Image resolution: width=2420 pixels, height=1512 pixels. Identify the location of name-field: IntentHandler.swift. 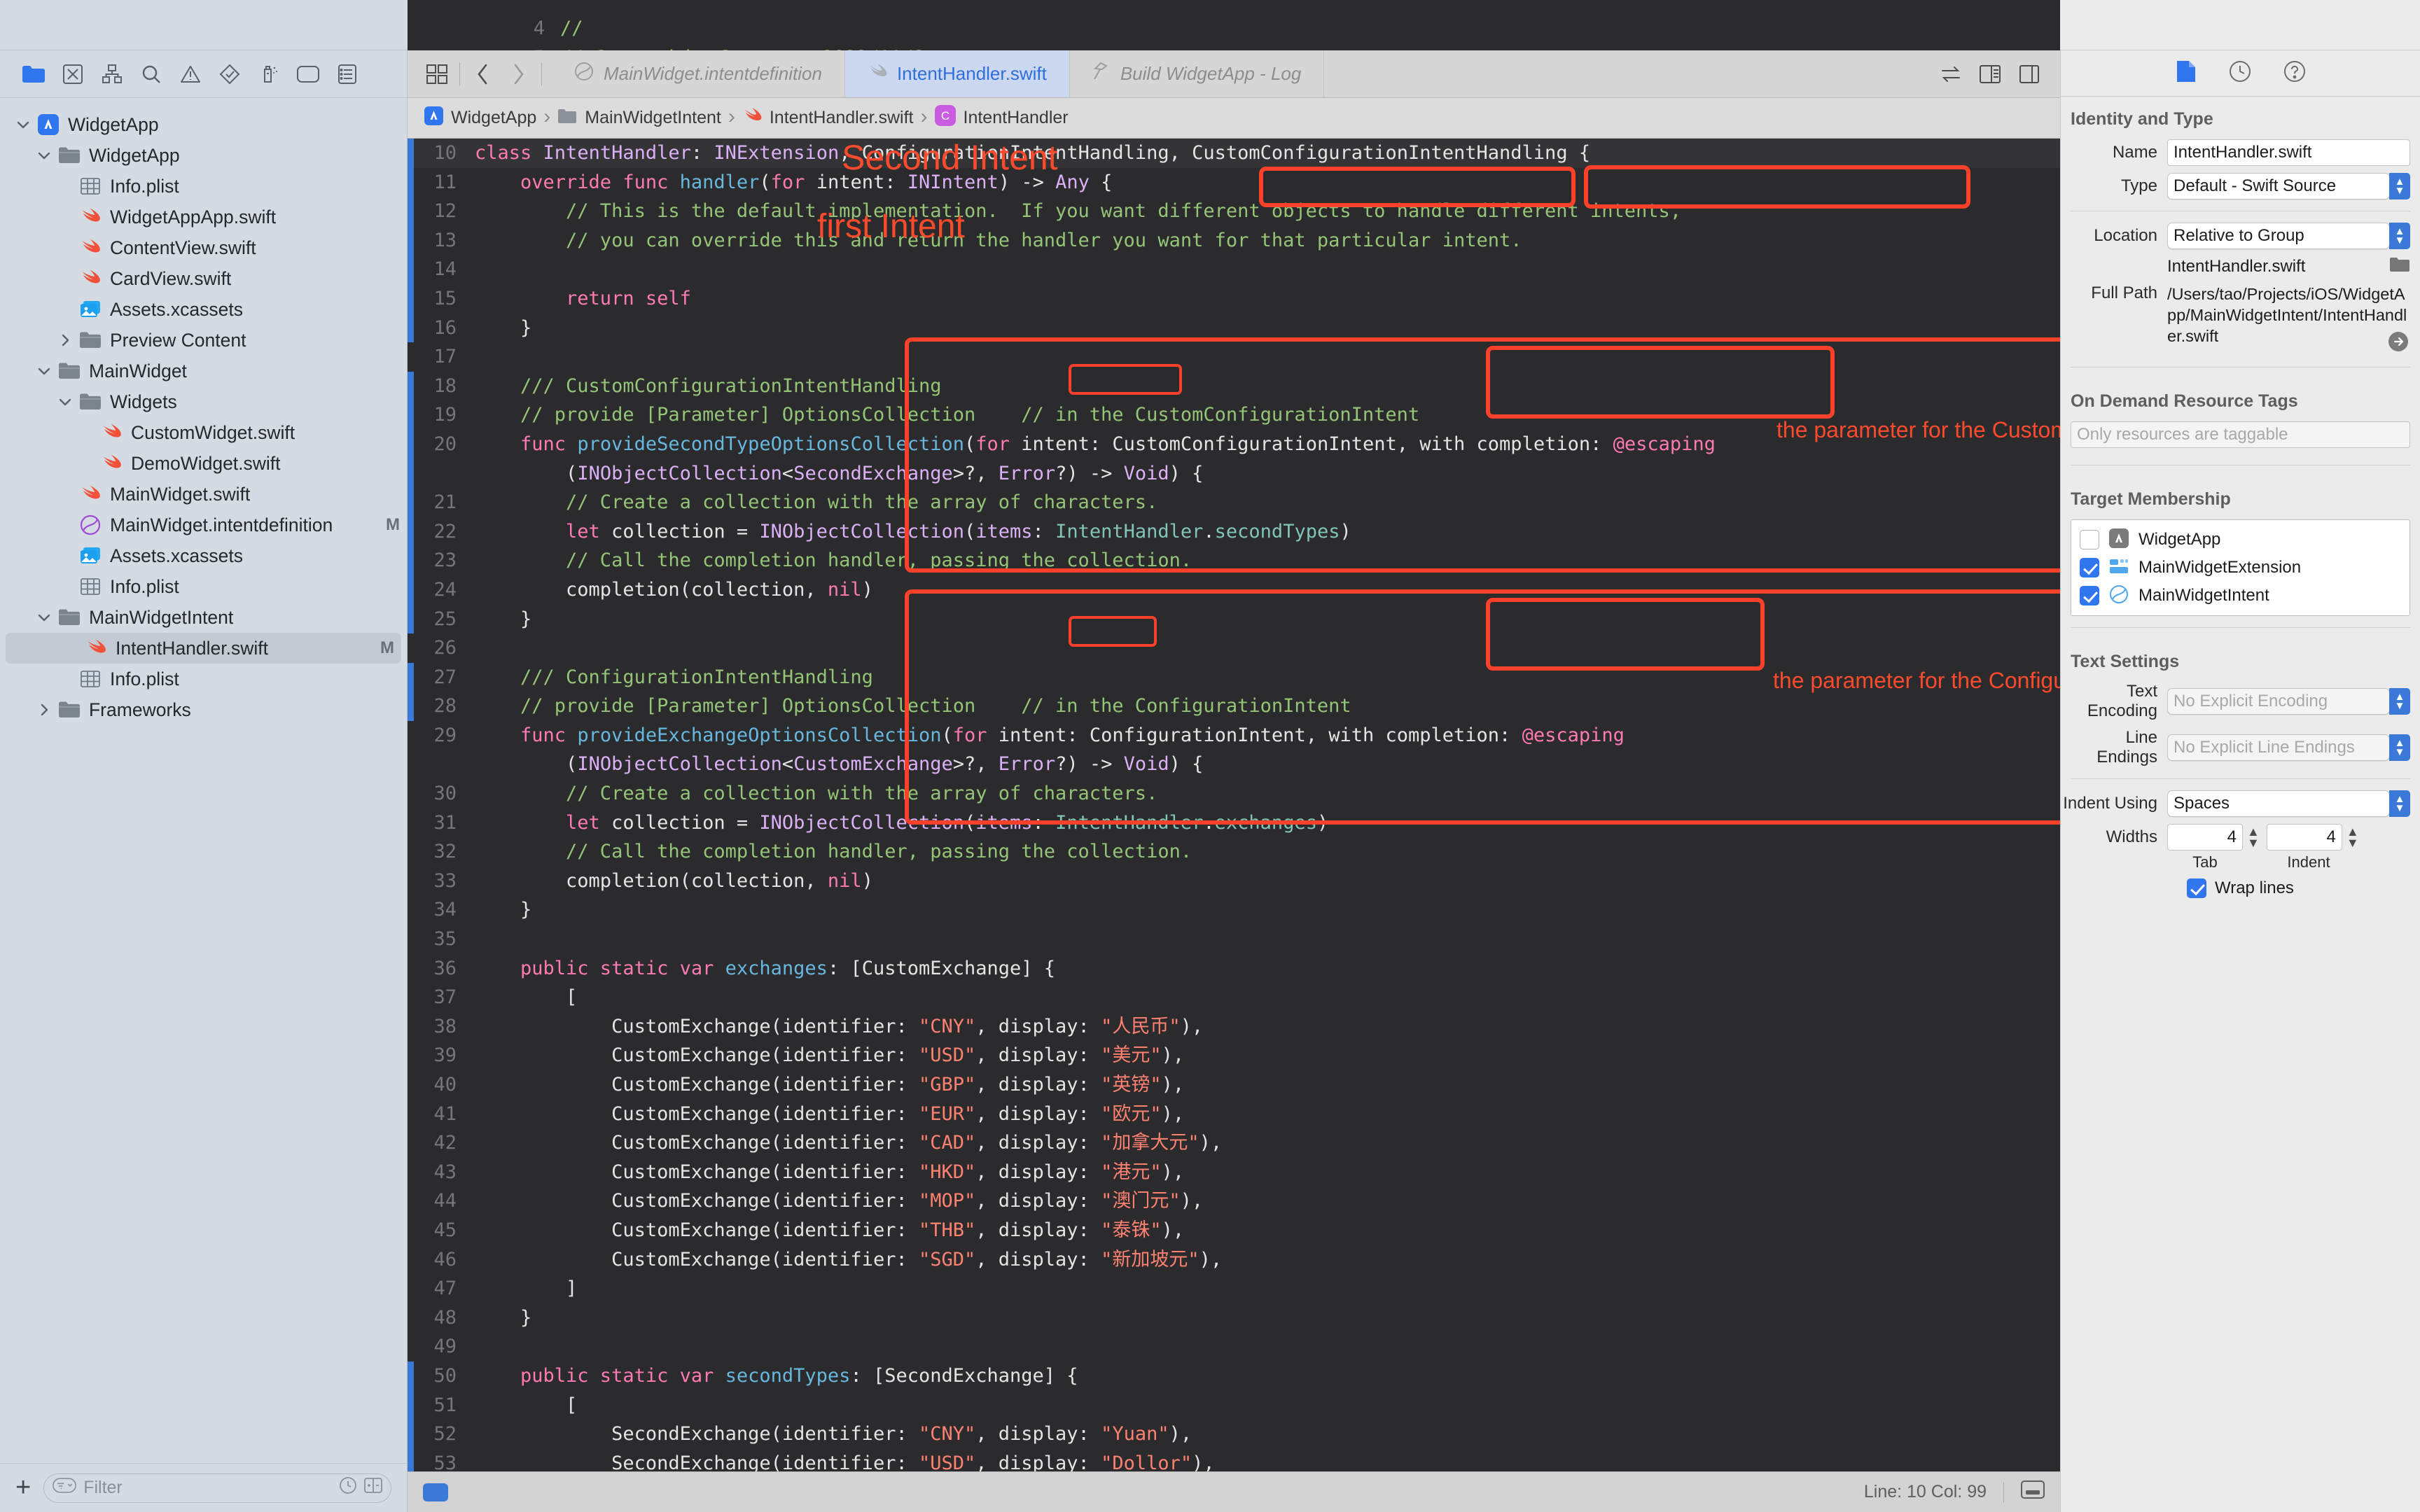
(2288, 152).